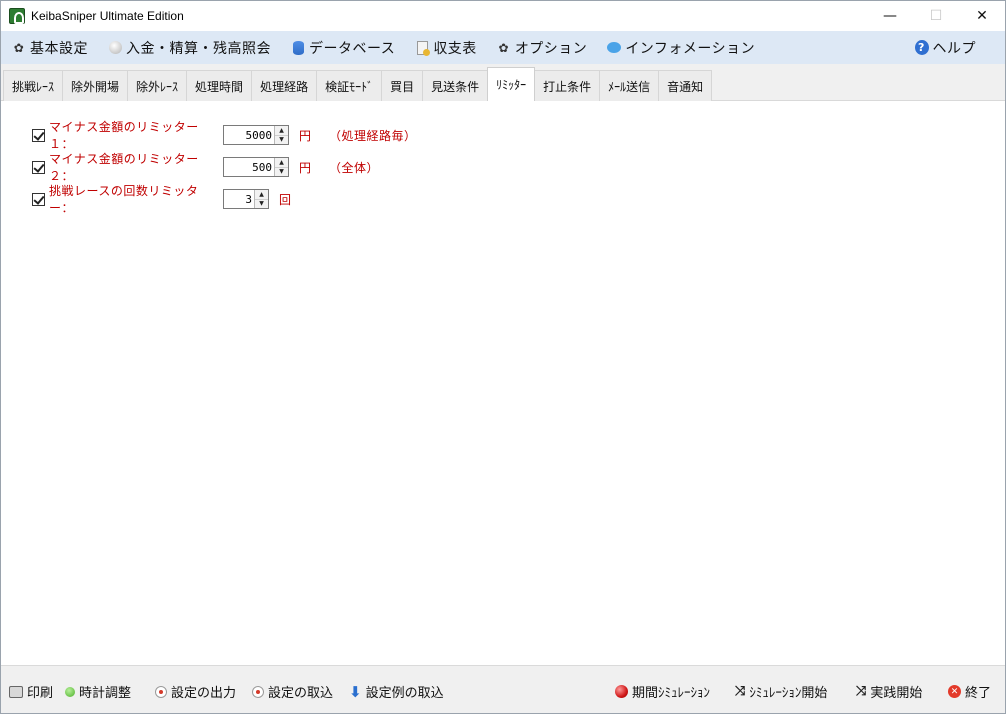 The image size is (1006, 714). I want to click on import-settings-button: 設定の取込, so click(292, 691).